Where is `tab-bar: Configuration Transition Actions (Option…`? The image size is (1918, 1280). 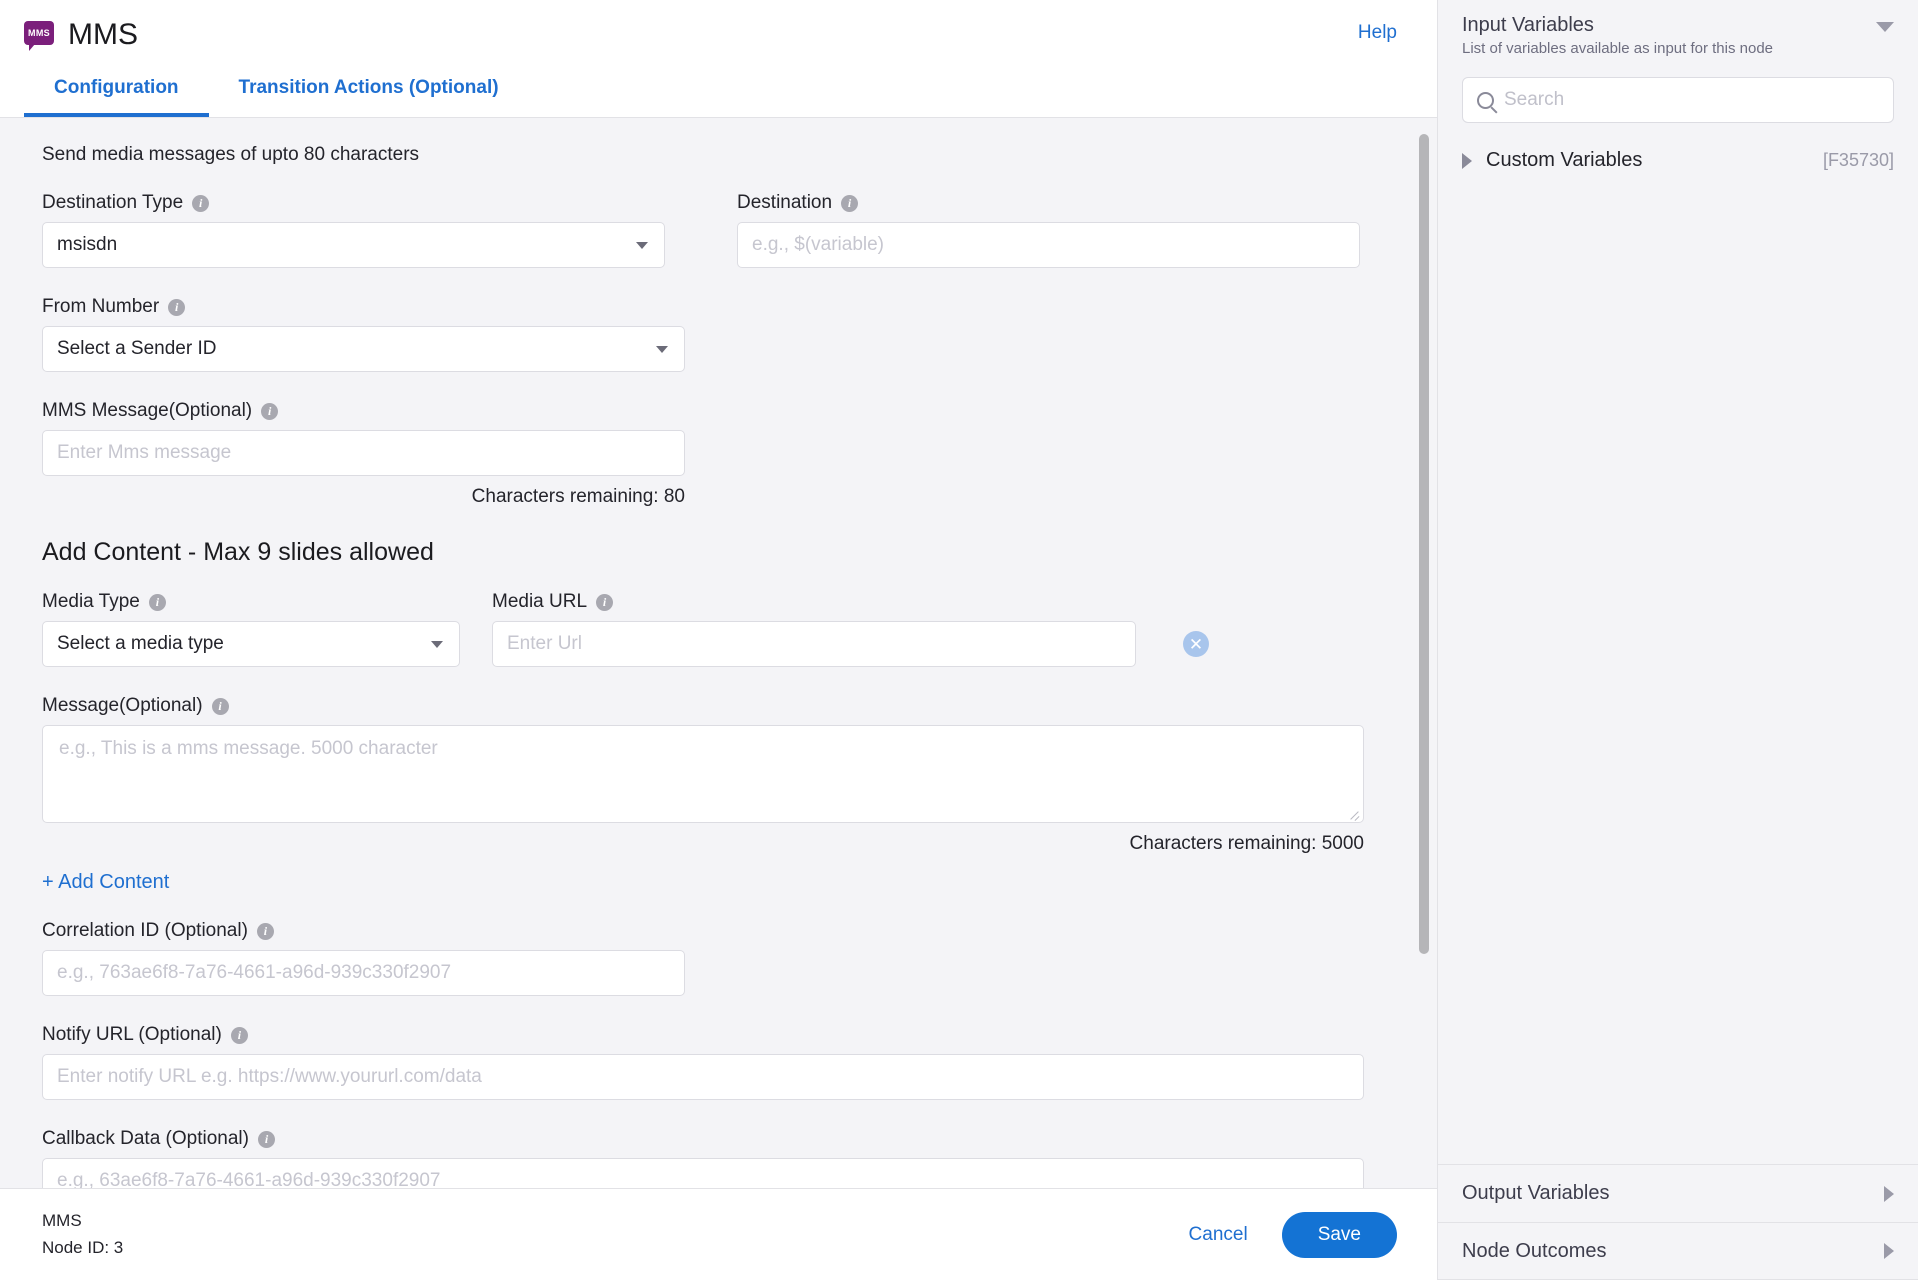 tab-bar: Configuration Transition Actions (Option… is located at coordinates (276, 92).